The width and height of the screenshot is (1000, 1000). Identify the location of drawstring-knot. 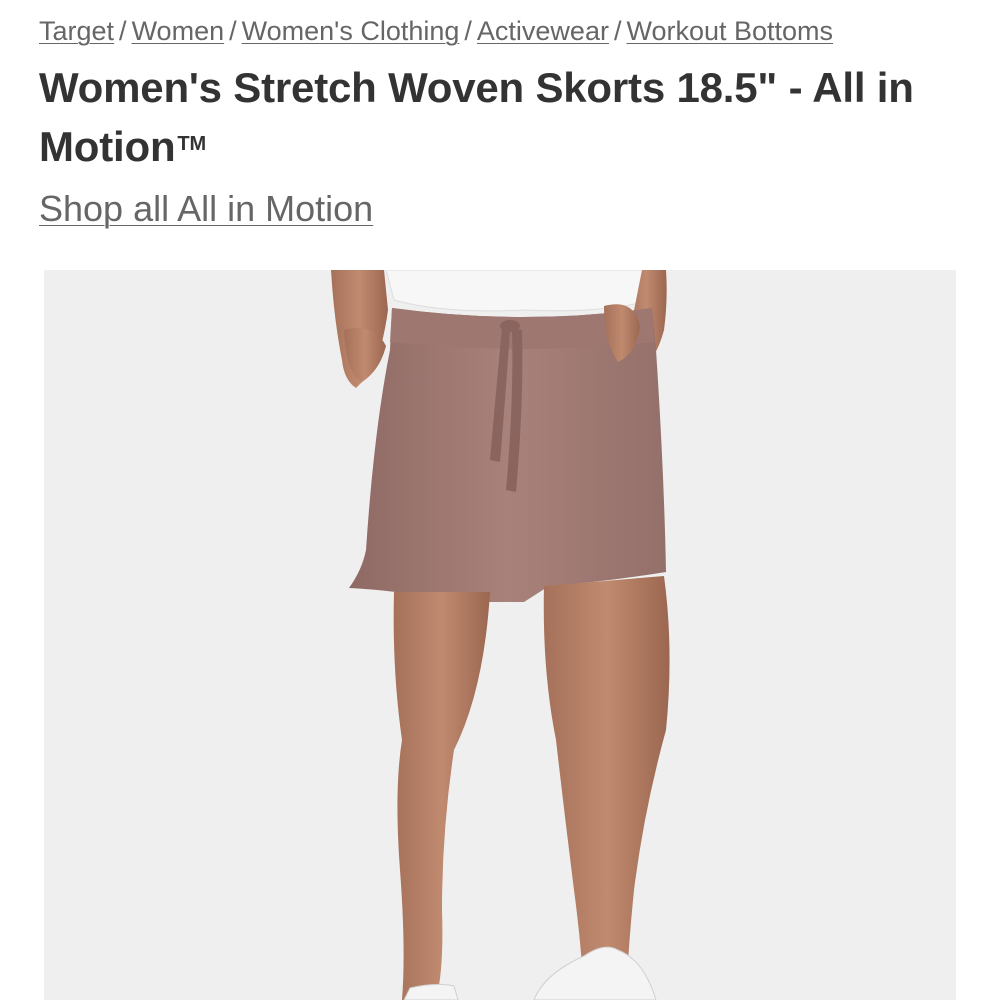
(510, 326).